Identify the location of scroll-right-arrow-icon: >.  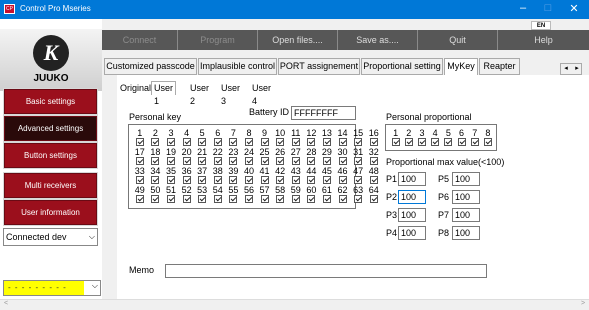
(583, 303).